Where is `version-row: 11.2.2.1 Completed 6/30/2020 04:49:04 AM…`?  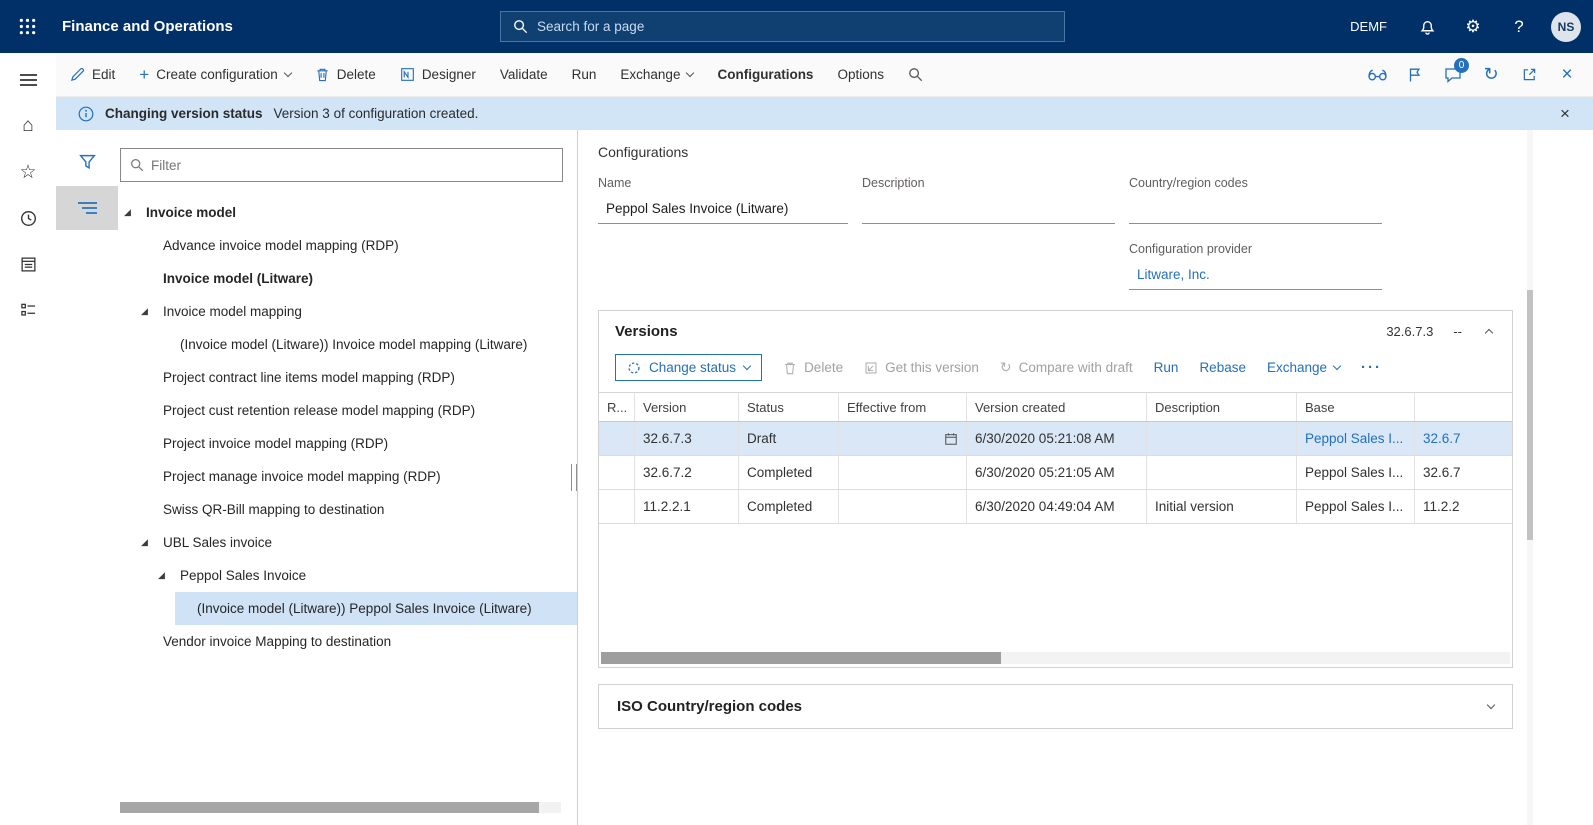
version-row: 11.2.2.1 Completed 6/30/2020 04:49:04 AM… is located at coordinates (1055, 507).